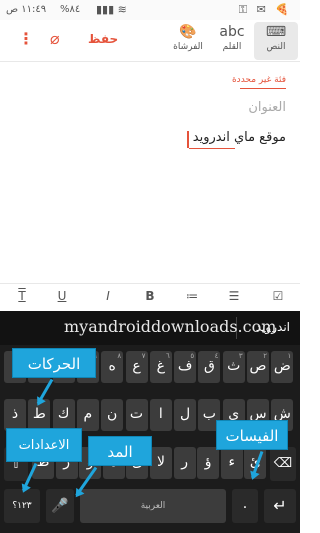 This screenshot has height=533, width=320. What do you see at coordinates (263, 88) in the screenshot?
I see `category-underline` at bounding box center [263, 88].